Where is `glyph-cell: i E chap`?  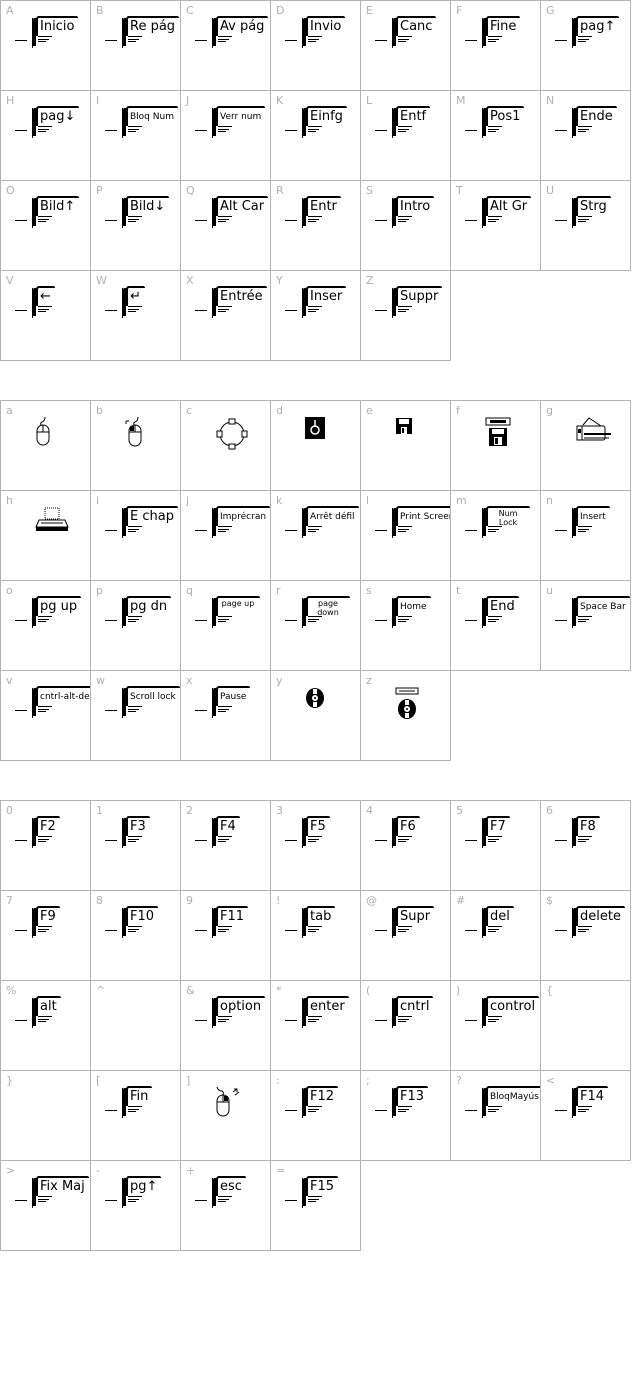
glyph-cell: i E chap is located at coordinates (135, 535).